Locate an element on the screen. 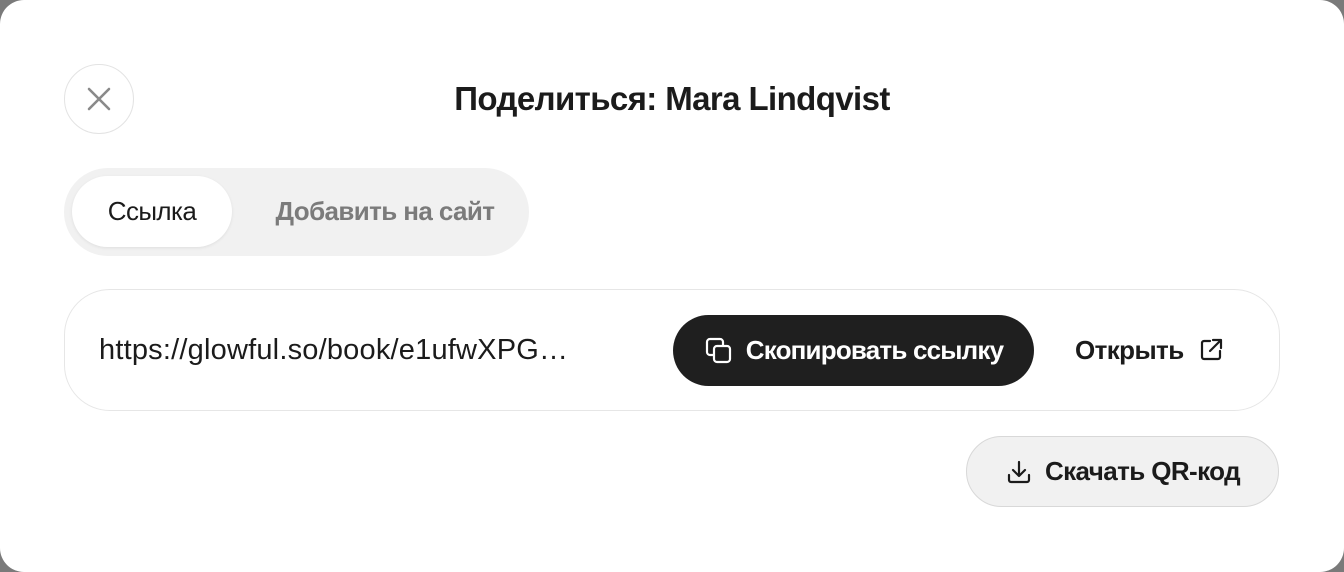 The image size is (1344, 572). download-icon is located at coordinates (1019, 472).